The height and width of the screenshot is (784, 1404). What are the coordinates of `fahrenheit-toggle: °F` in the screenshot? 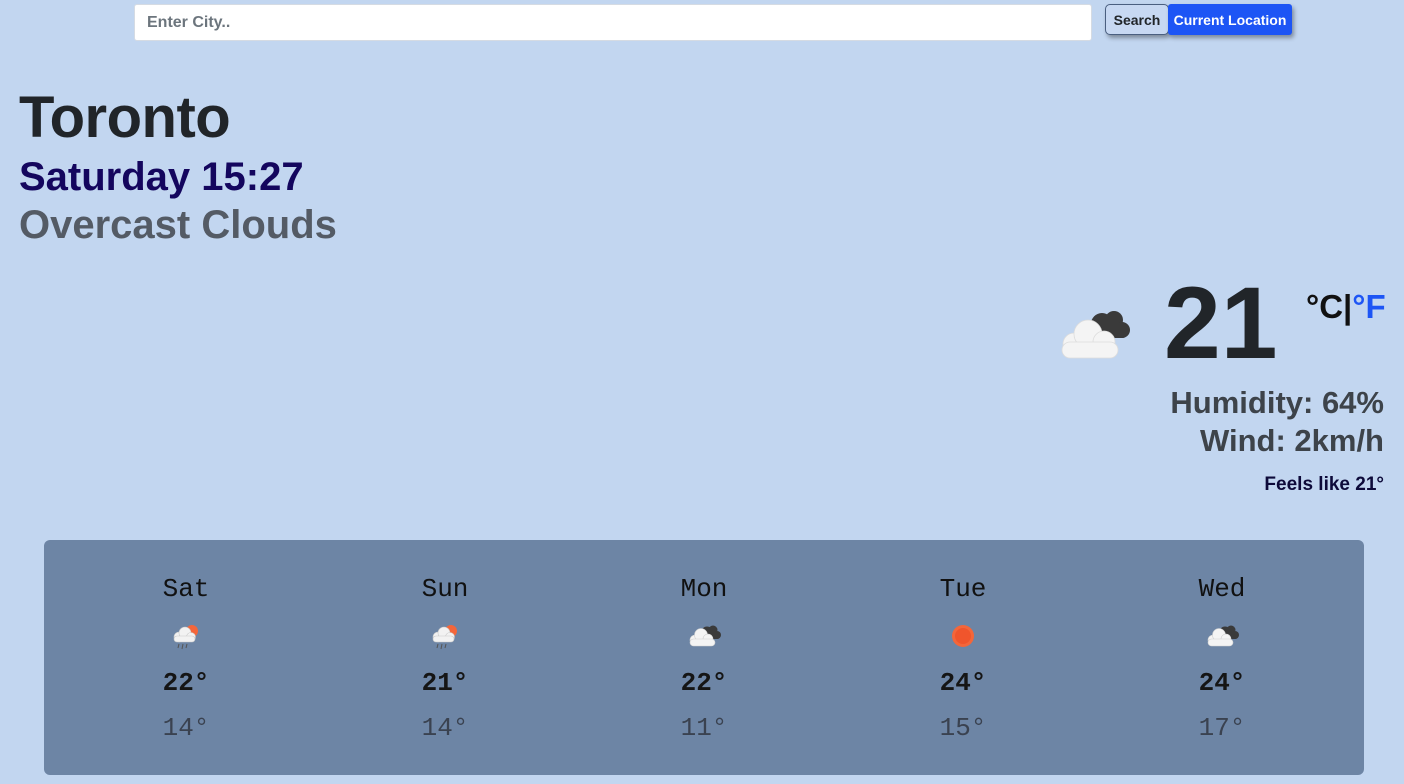 It's located at (1368, 306).